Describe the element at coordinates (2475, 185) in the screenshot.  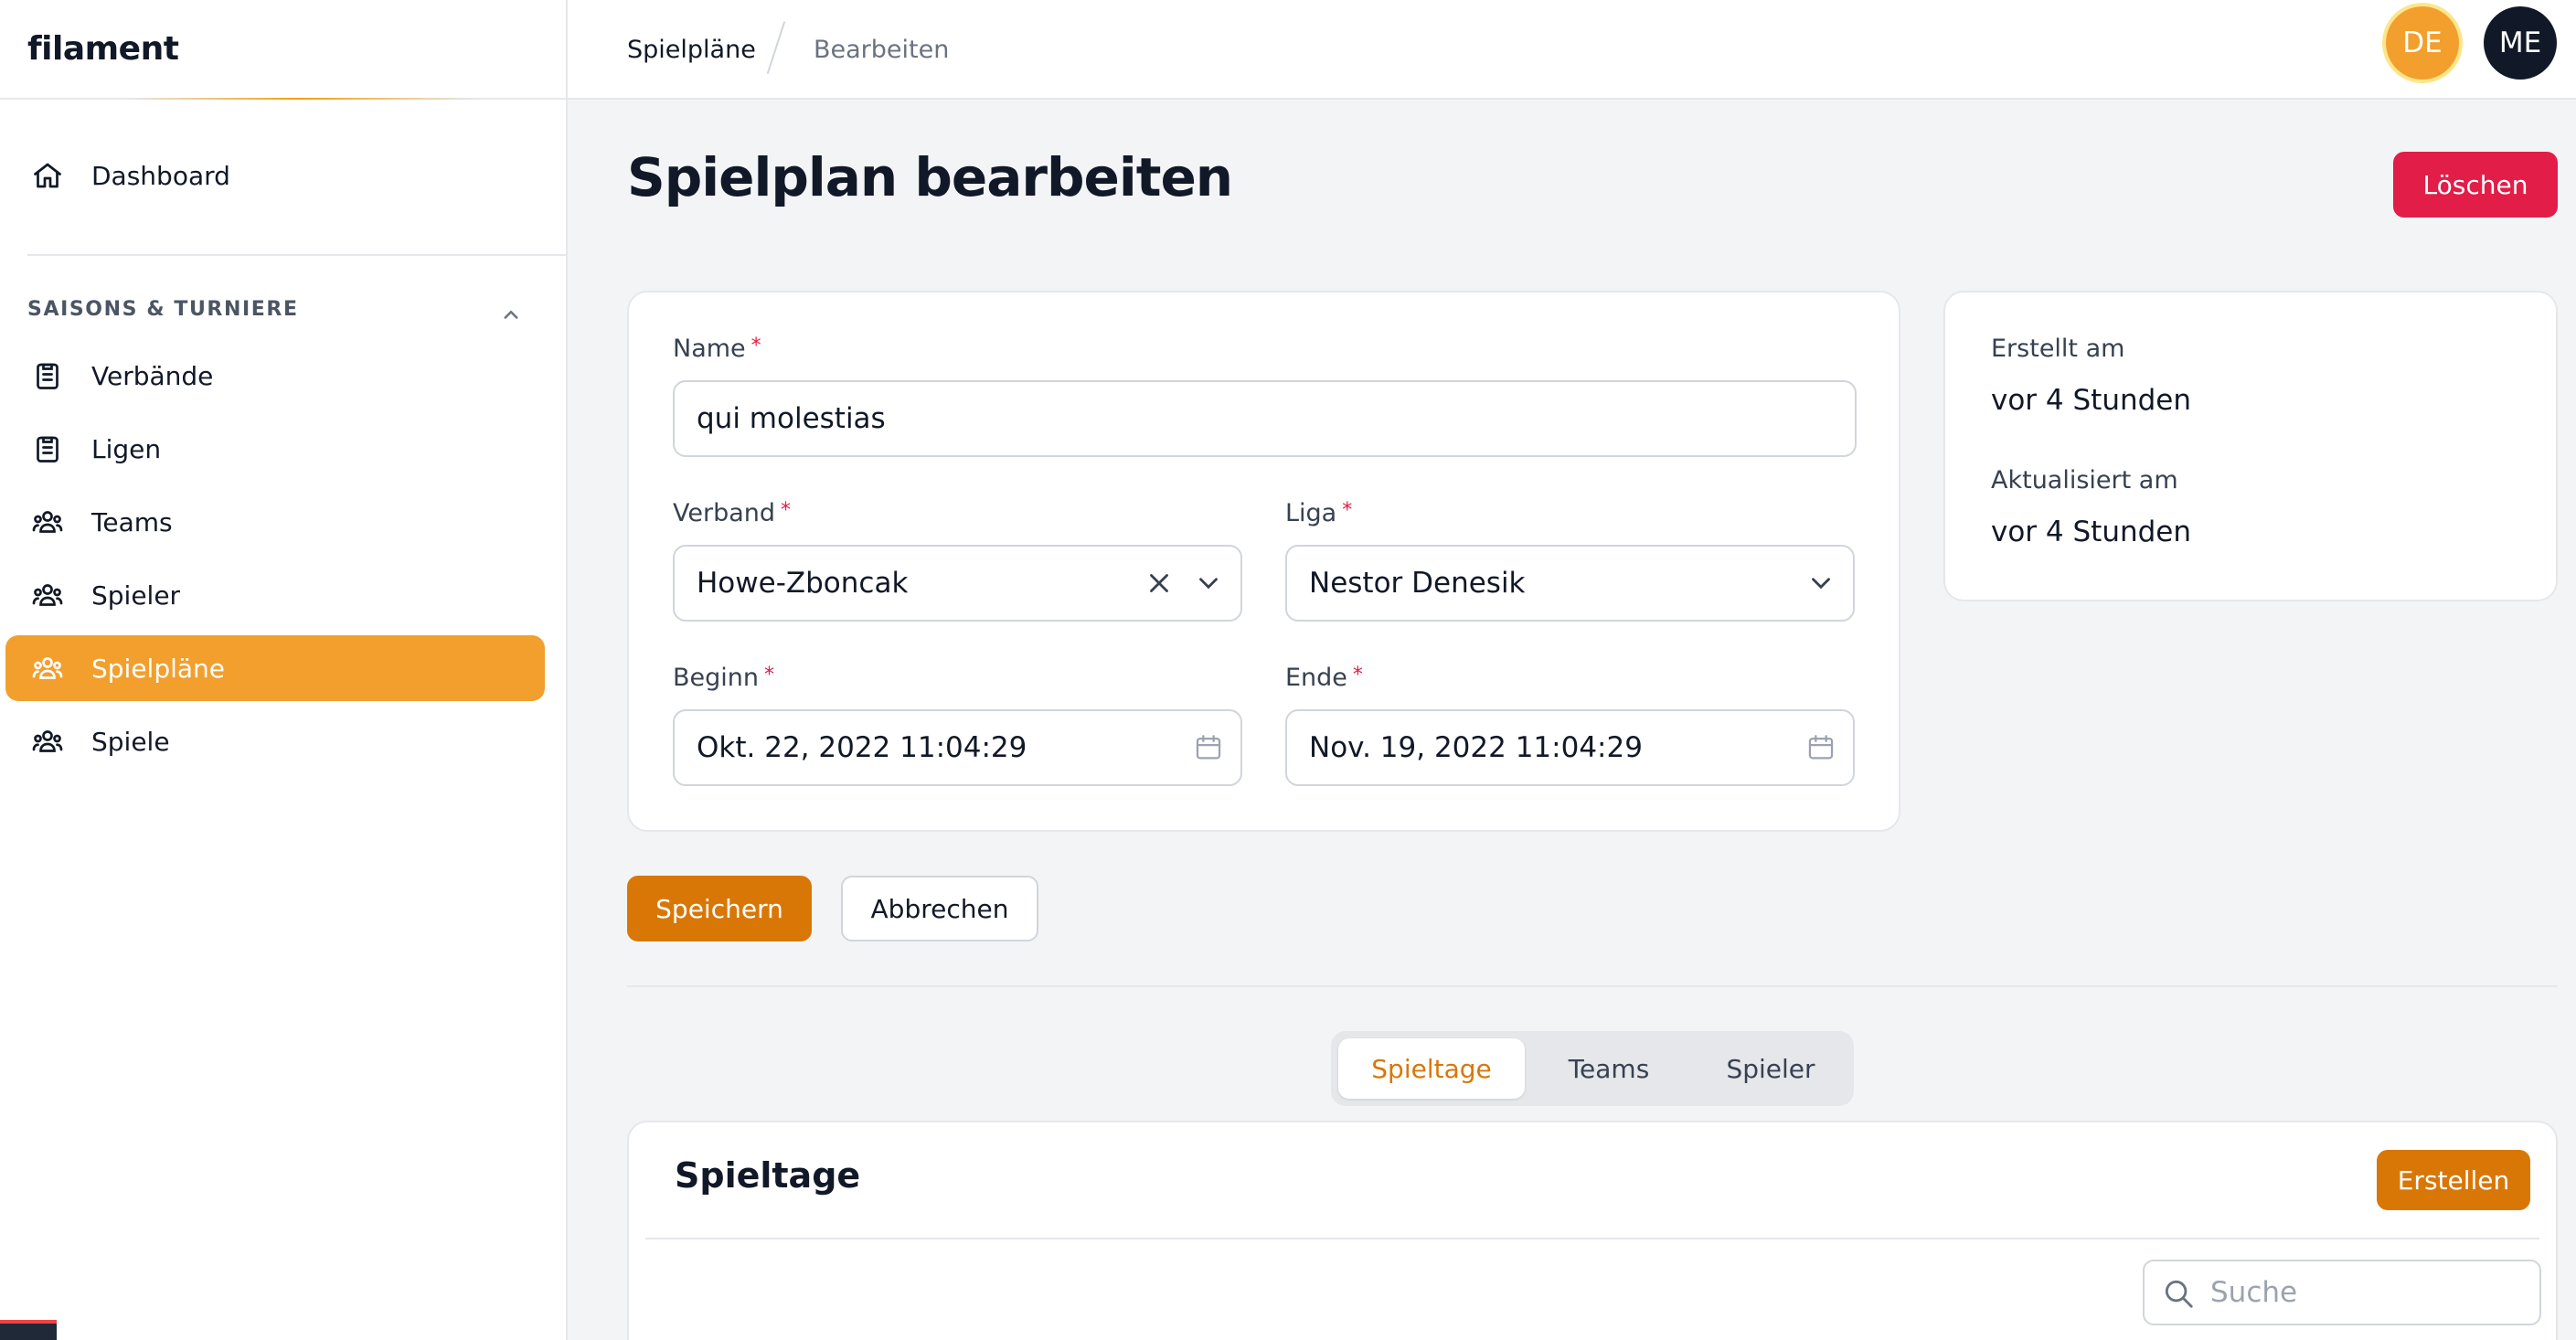
I see `delete-button: Löschen` at that location.